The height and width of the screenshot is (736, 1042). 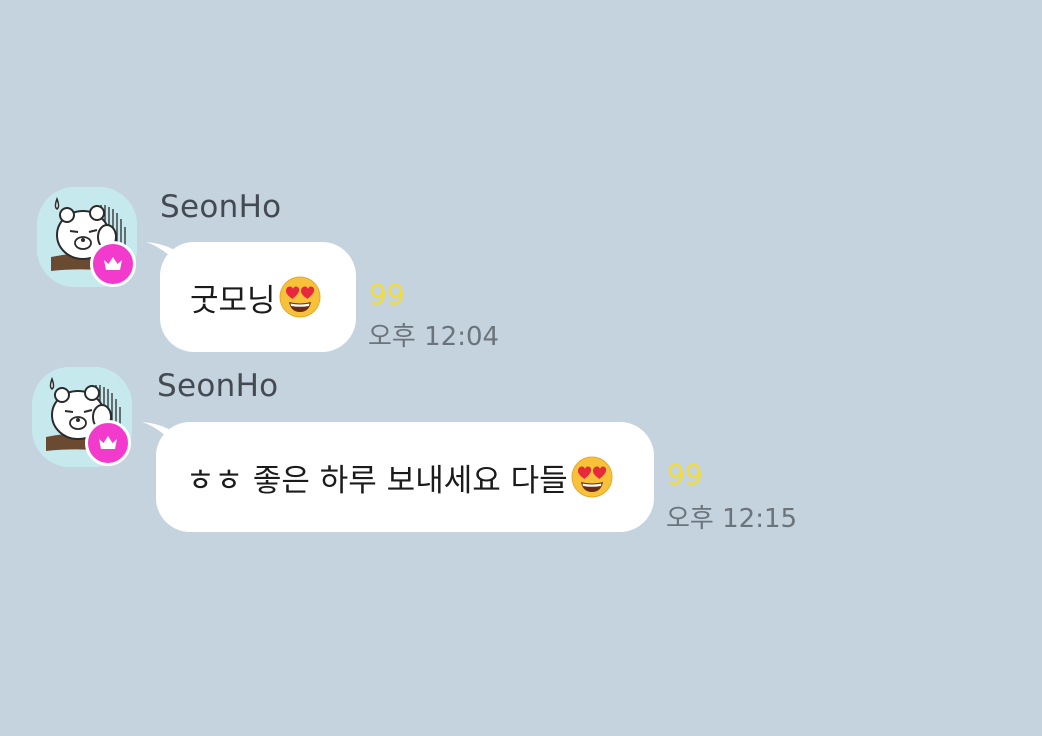 I want to click on message-time: 오후 12:15, so click(x=732, y=519).